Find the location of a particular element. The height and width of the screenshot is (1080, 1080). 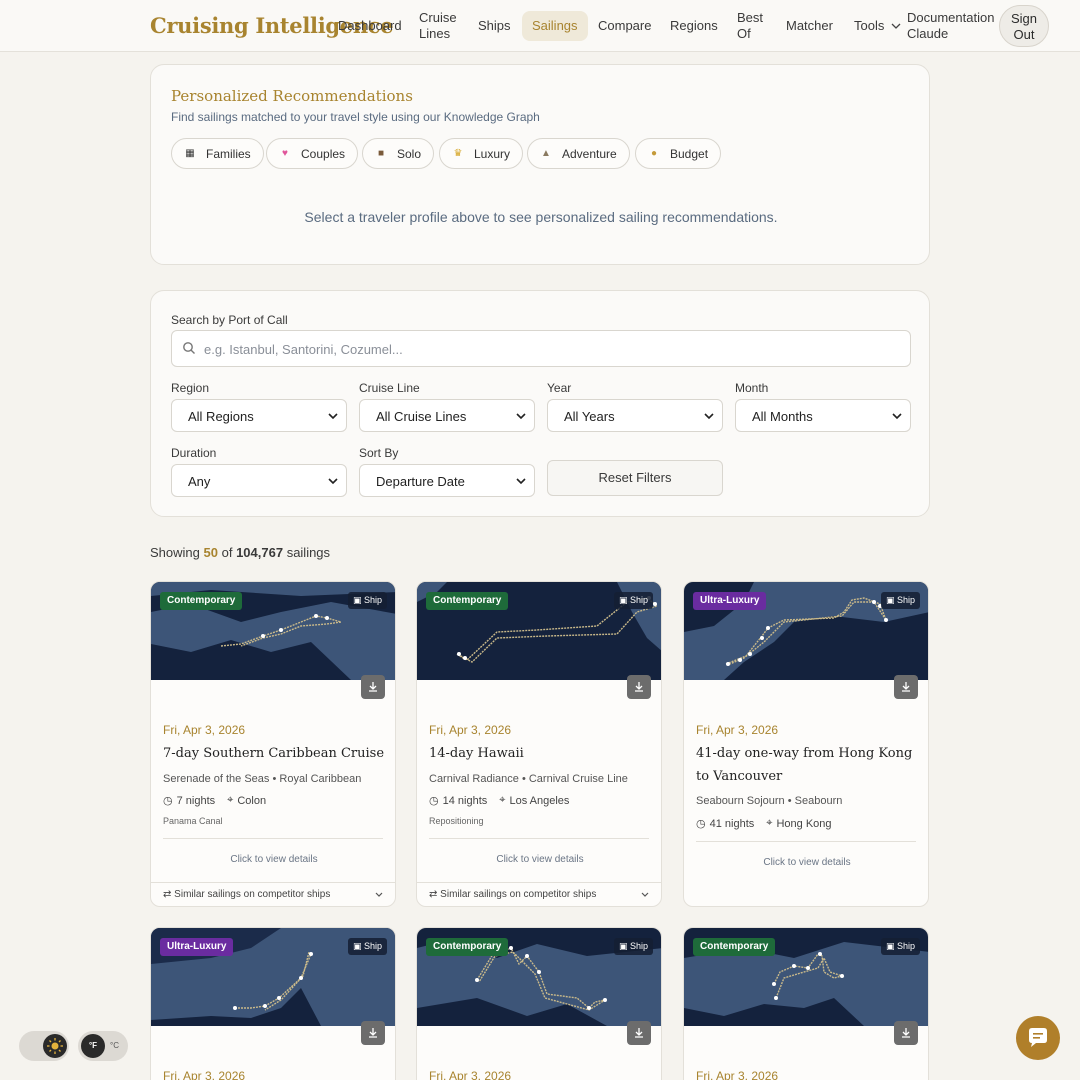

sailing-stats: ◷ 7 nights ⌖ Colon is located at coordinates (214, 800).